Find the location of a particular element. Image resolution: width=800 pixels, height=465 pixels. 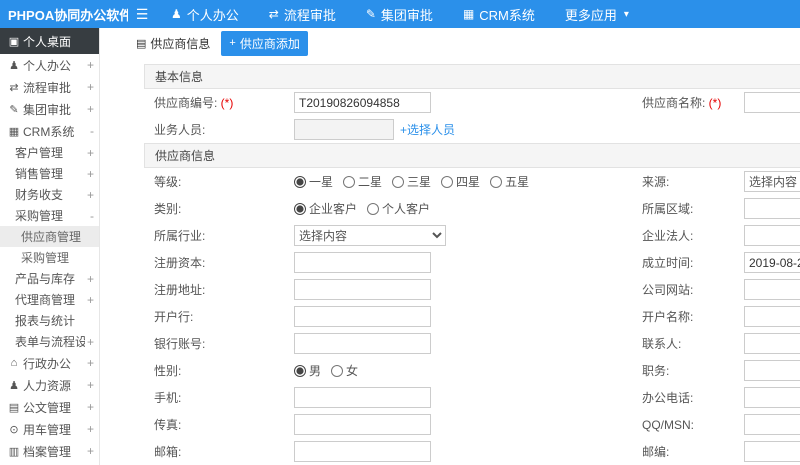

sidebar-item: ✎ 集团审批 + is located at coordinates (49, 109).